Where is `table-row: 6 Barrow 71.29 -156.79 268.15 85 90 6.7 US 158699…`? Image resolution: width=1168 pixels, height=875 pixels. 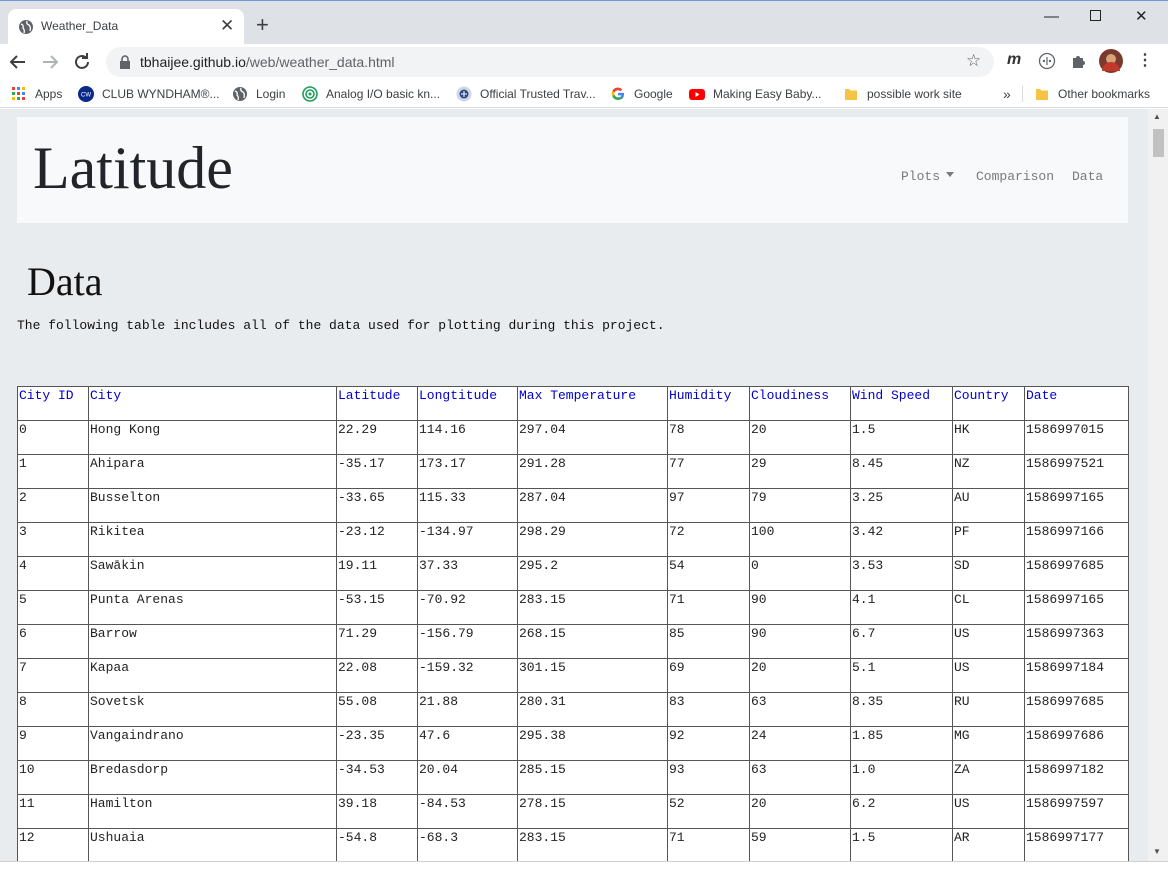 table-row: 6 Barrow 71.29 -156.79 268.15 85 90 6.7 US 158699… is located at coordinates (573, 641).